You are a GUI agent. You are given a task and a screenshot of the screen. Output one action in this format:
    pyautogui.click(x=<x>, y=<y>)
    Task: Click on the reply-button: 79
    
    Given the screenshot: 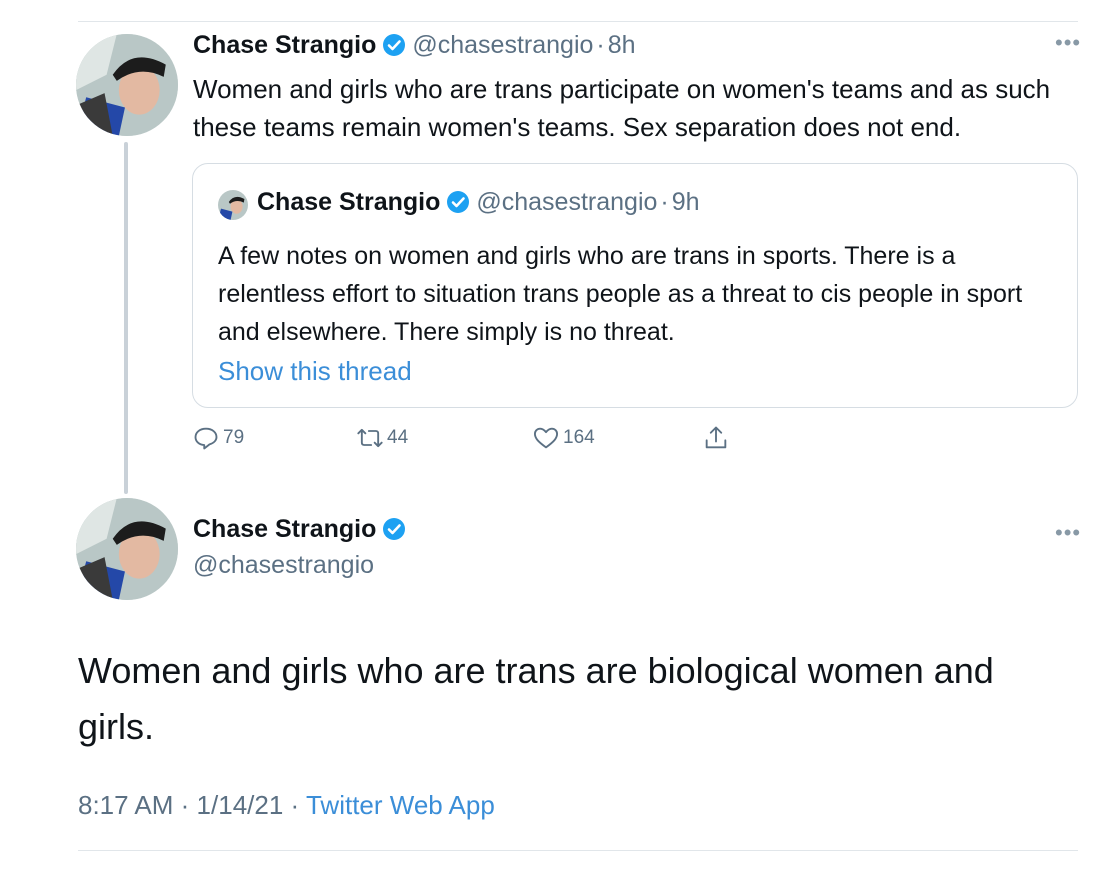 What is the action you would take?
    pyautogui.click(x=218, y=438)
    